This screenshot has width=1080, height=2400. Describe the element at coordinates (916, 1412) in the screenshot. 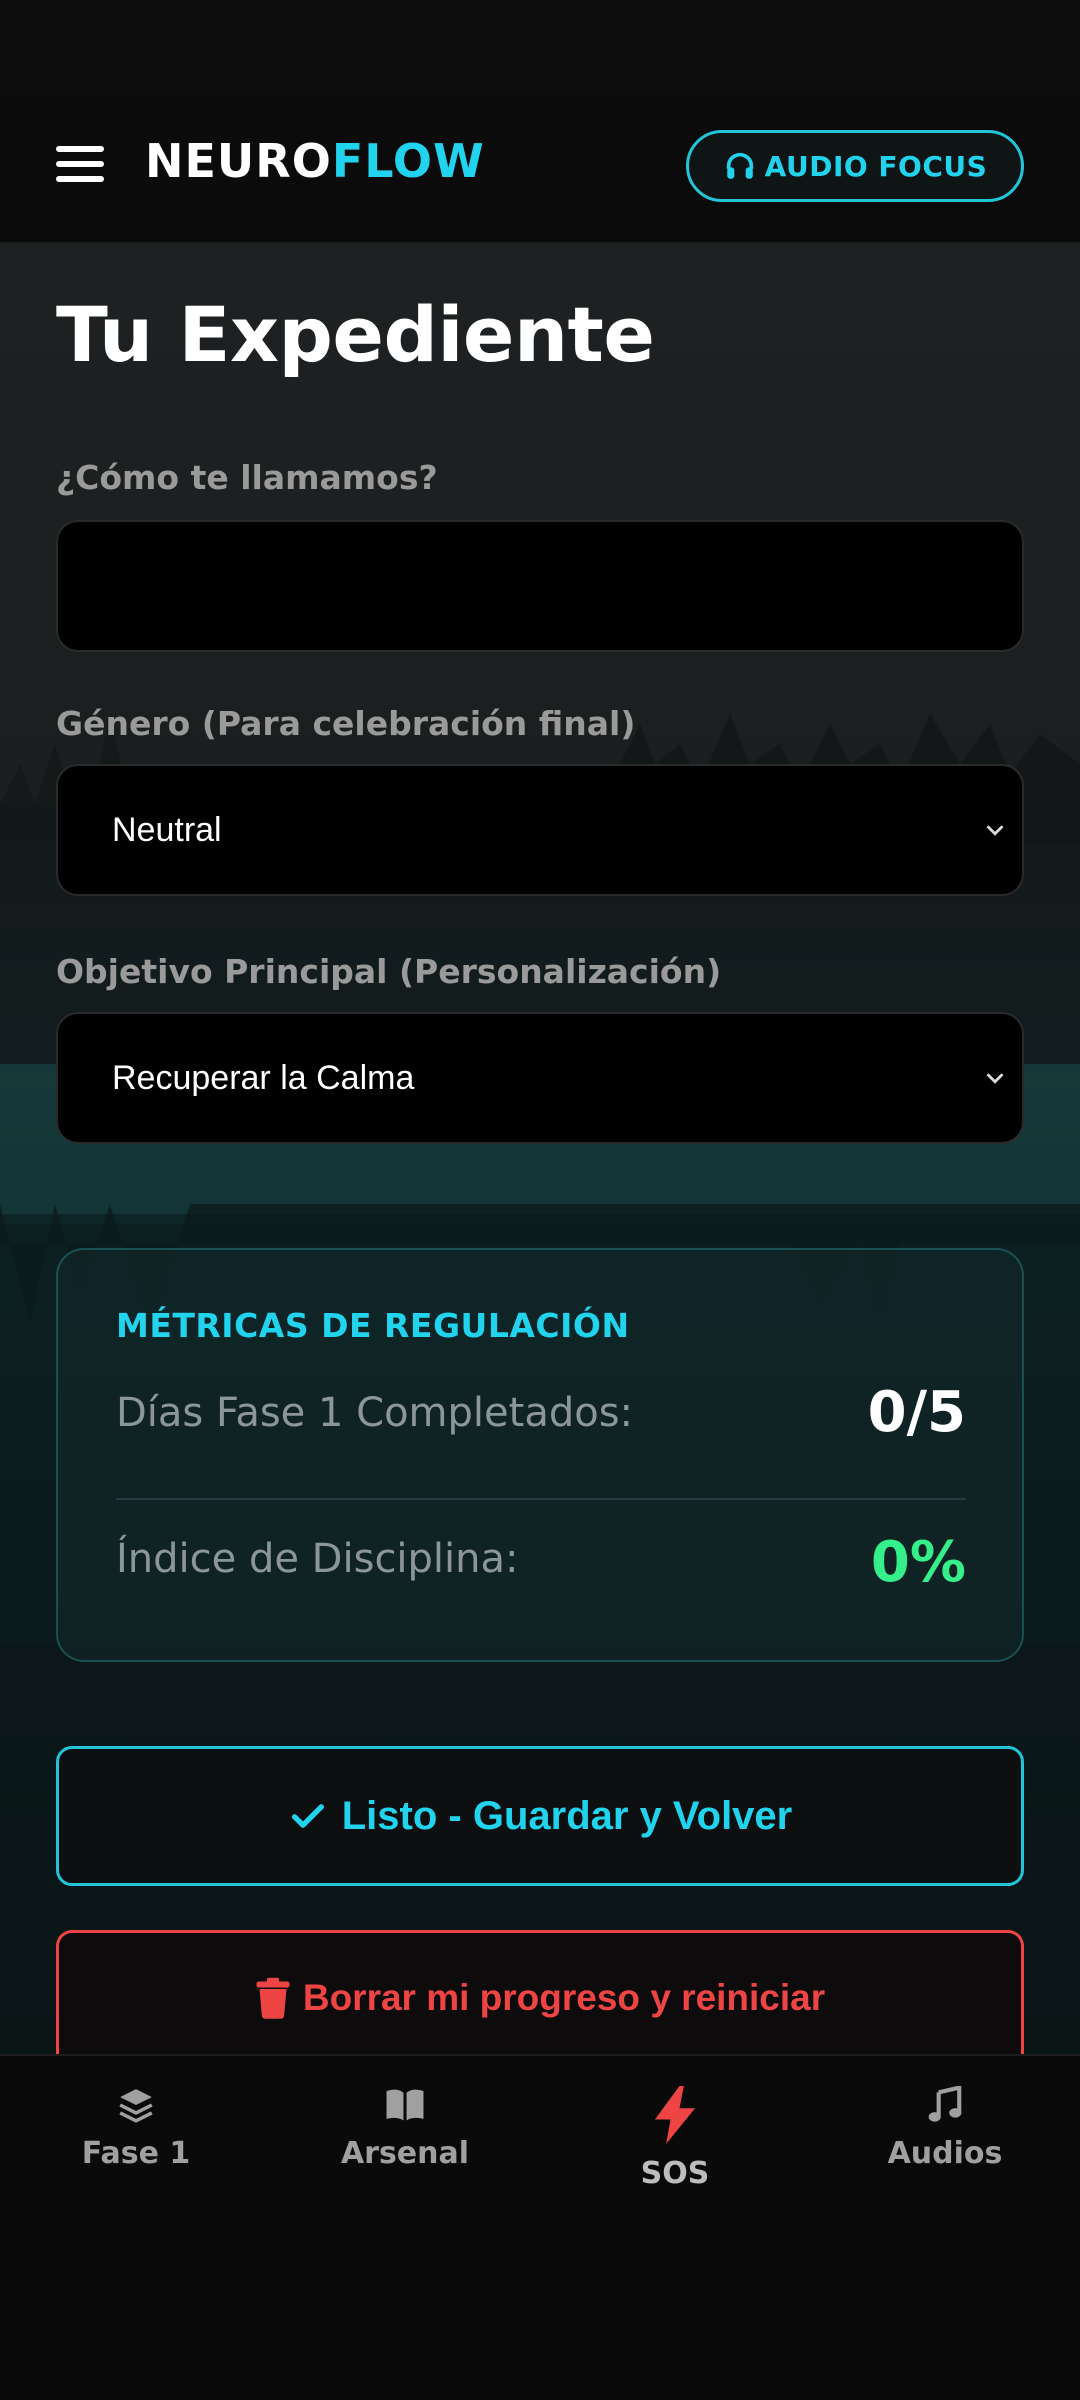

I see `days-completed-value: 0/5` at that location.